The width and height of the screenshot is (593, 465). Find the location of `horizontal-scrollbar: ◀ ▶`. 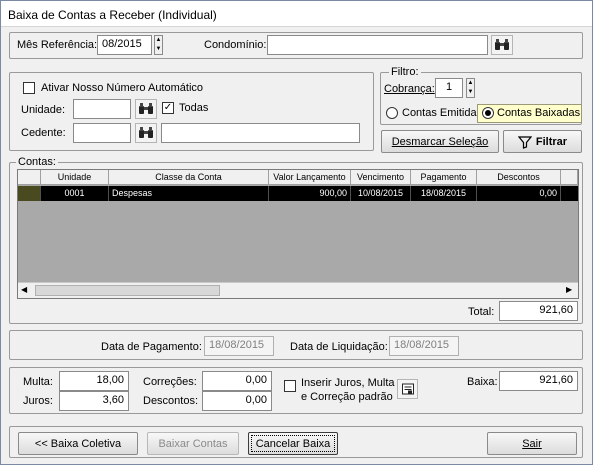

horizontal-scrollbar: ◀ ▶ is located at coordinates (298, 290).